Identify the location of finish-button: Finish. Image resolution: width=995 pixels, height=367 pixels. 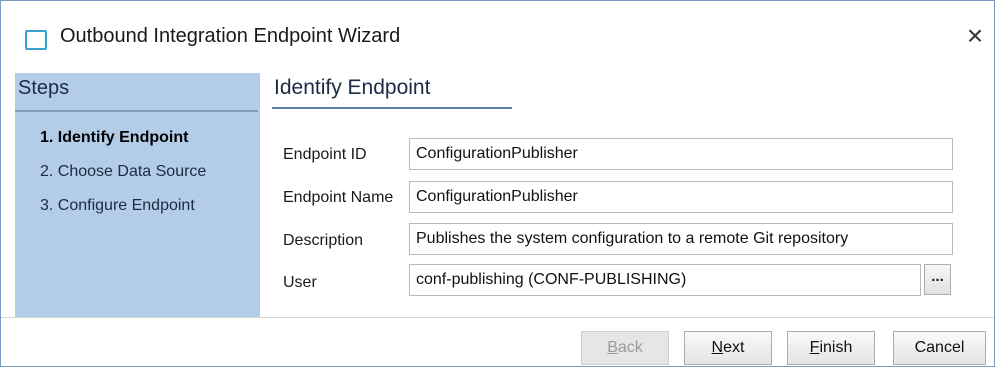
(831, 348).